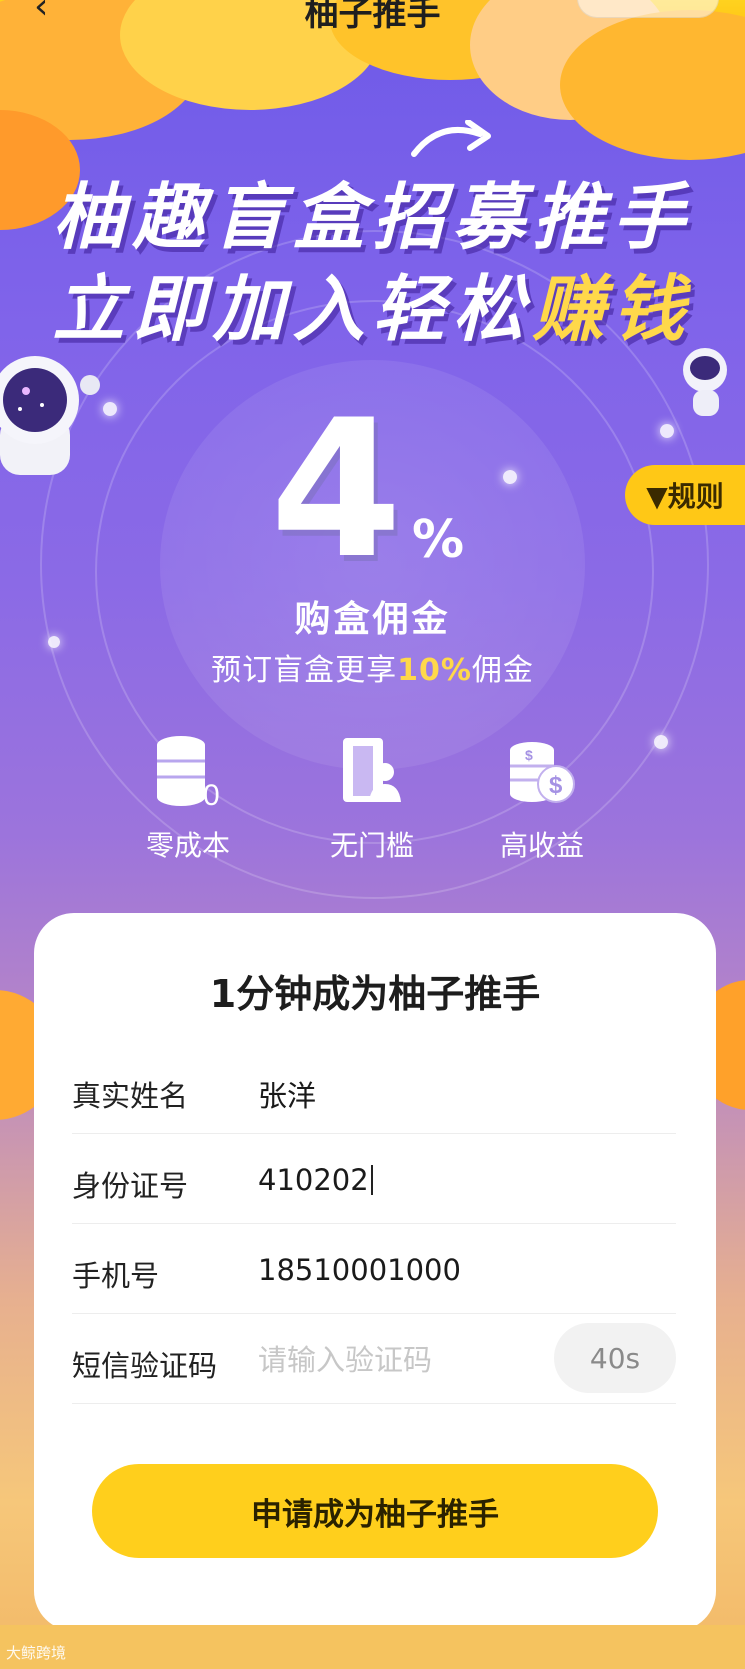  I want to click on headline-highlight: 赚钱, so click(612, 309).